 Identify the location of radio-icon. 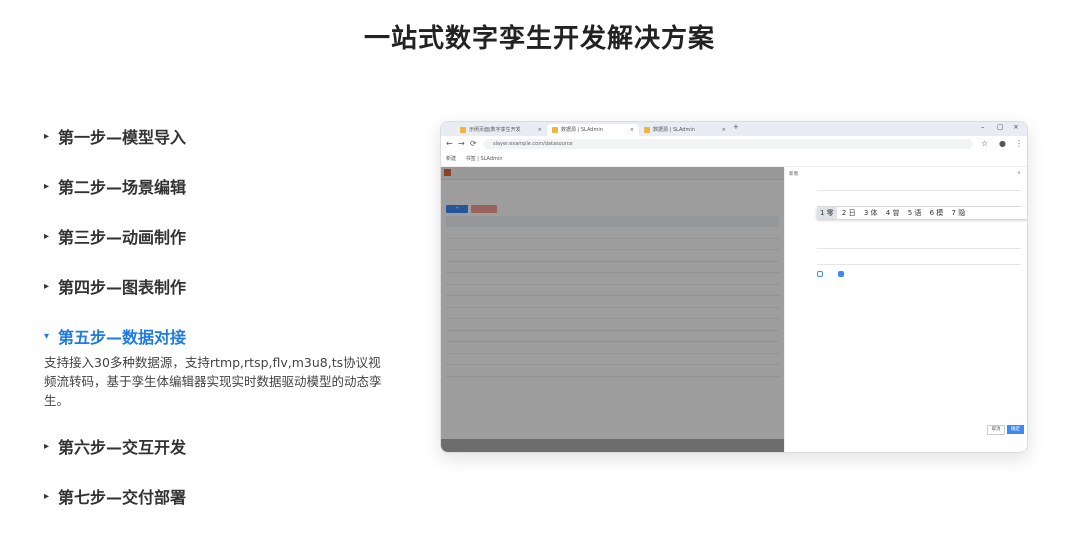
(820, 274).